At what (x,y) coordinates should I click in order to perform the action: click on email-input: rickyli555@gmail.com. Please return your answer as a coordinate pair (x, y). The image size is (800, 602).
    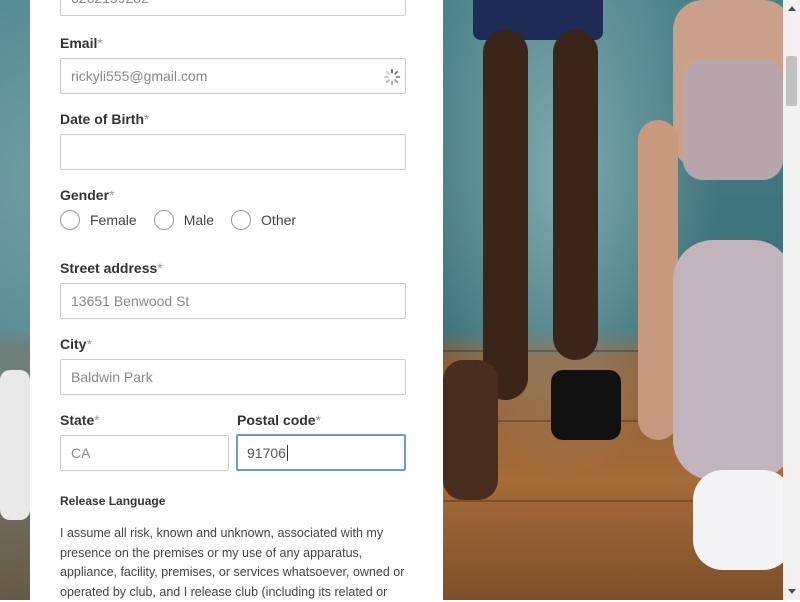
    Looking at the image, I should click on (233, 76).